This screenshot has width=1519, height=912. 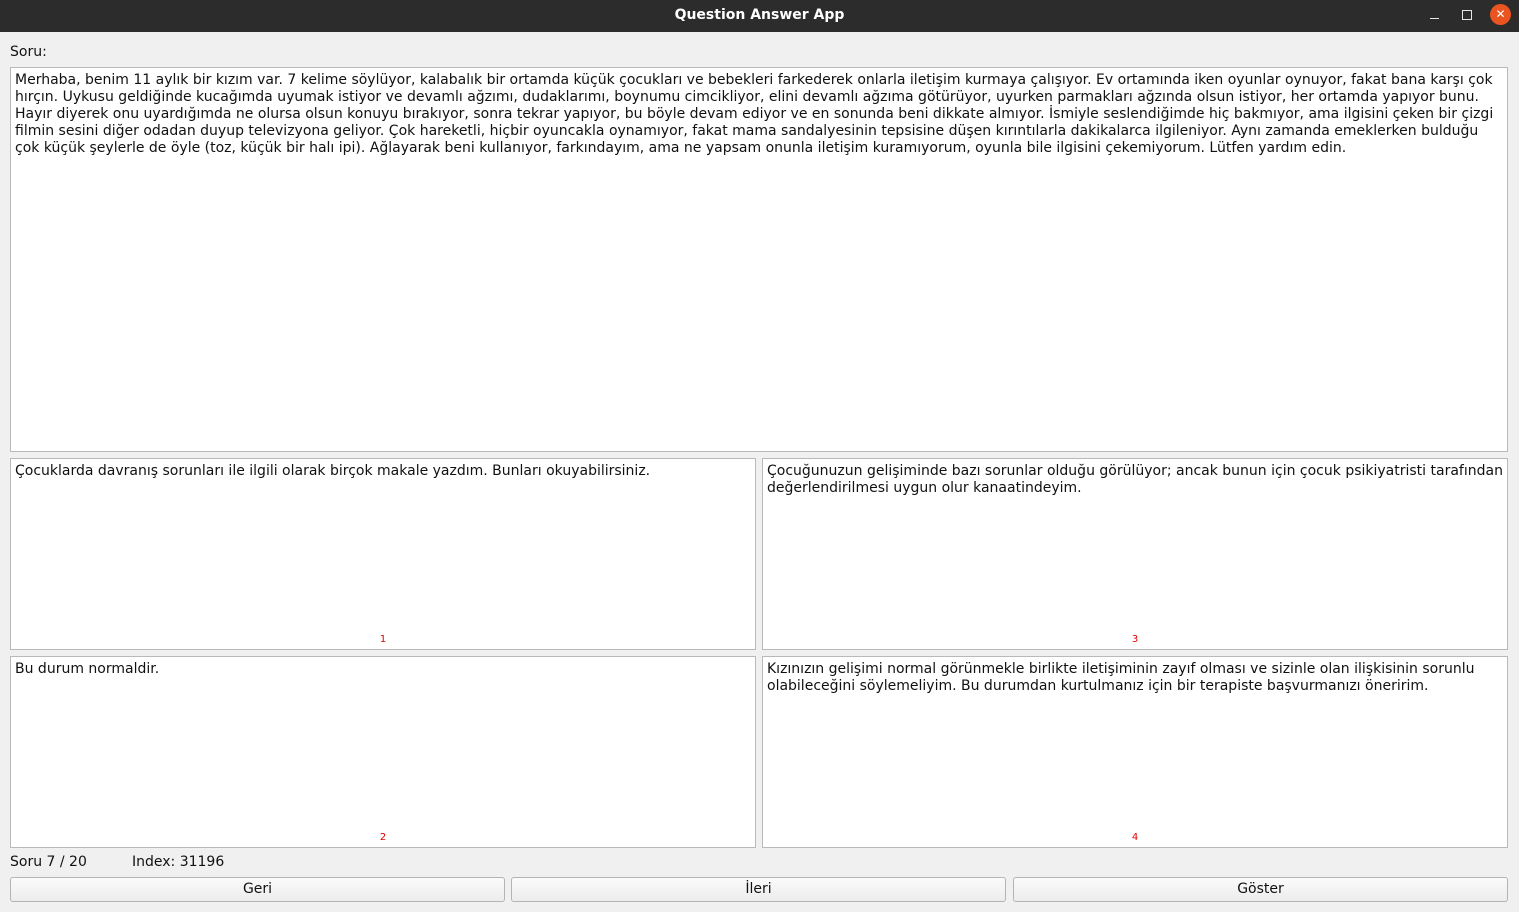 I want to click on close-button: ✕, so click(x=1500, y=14).